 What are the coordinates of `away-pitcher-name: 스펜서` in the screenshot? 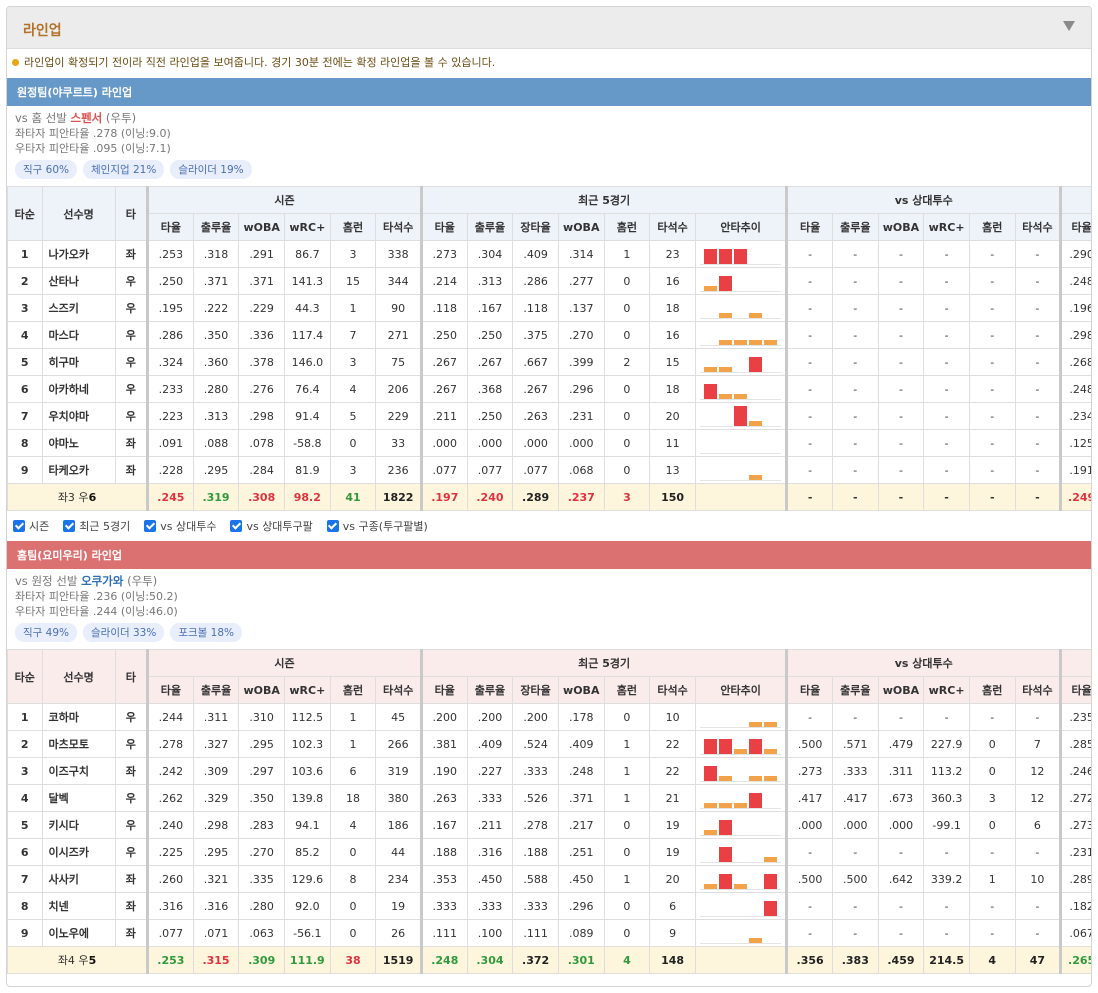 It's located at (87, 118).